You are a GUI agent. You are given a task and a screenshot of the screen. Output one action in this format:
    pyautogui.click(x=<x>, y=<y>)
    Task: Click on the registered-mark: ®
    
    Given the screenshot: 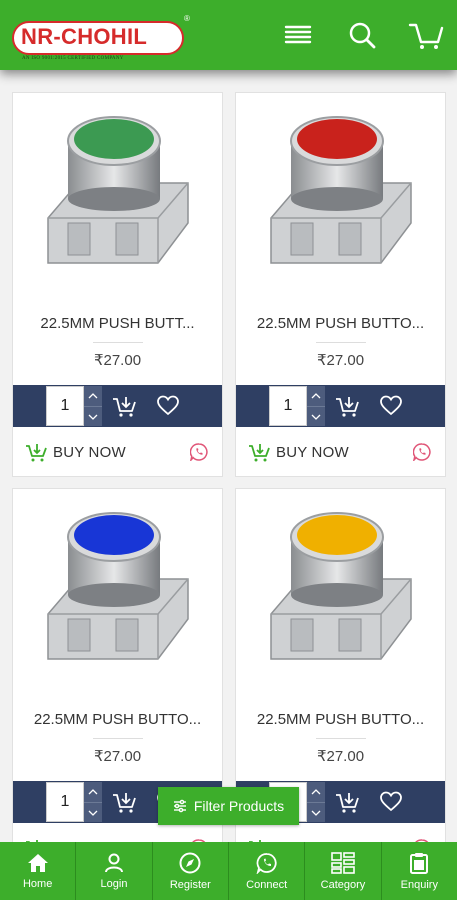 What is the action you would take?
    pyautogui.click(x=187, y=18)
    